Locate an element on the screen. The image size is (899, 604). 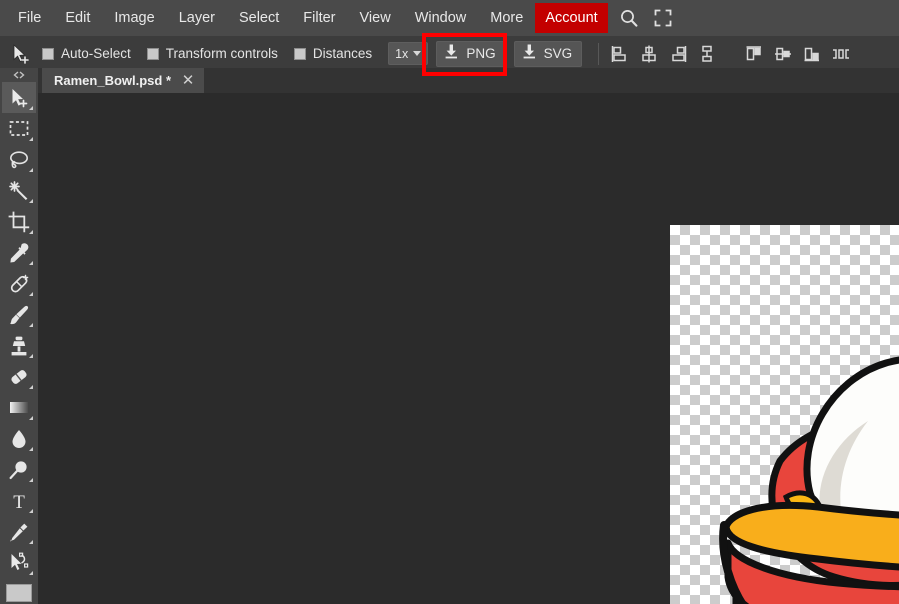
align-horizontal-center-icon is located at coordinates (649, 54).